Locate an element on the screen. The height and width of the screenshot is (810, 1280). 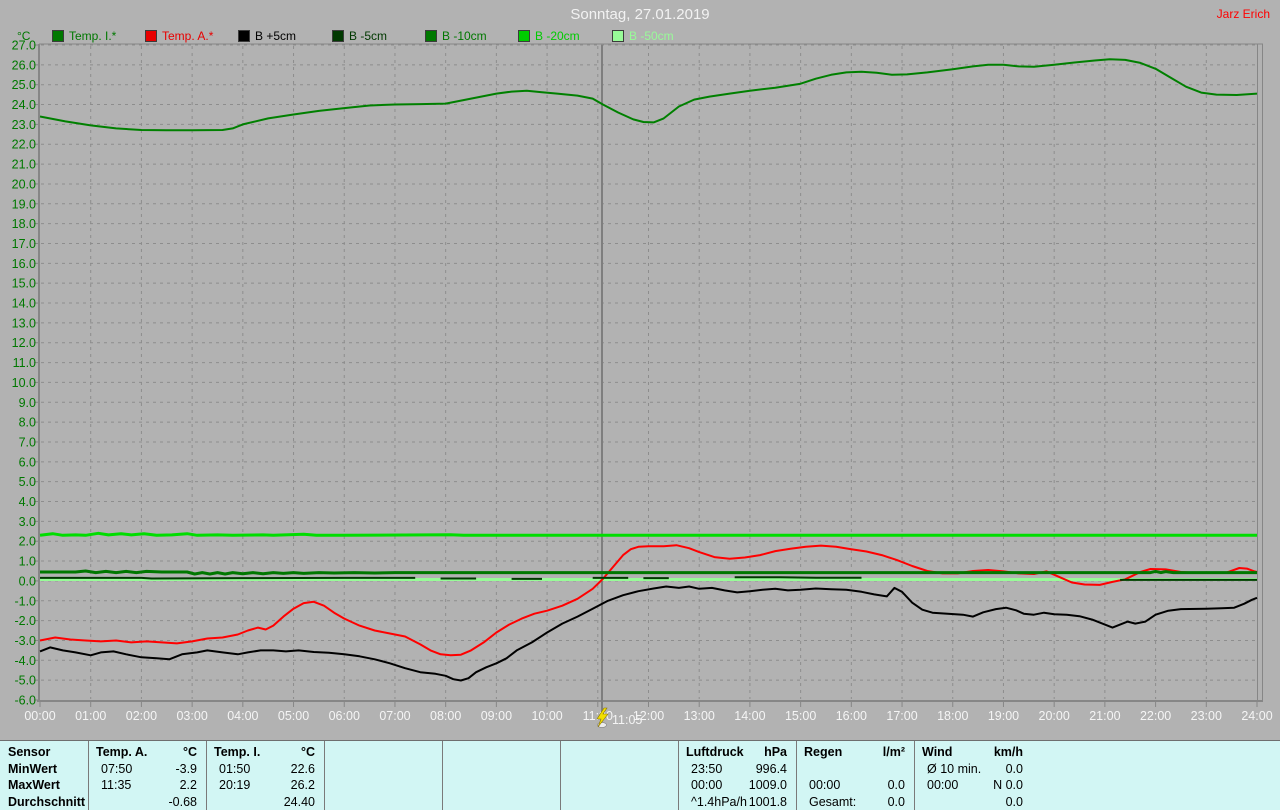
y-tick-label: 10.0 is located at coordinates (24, 383).